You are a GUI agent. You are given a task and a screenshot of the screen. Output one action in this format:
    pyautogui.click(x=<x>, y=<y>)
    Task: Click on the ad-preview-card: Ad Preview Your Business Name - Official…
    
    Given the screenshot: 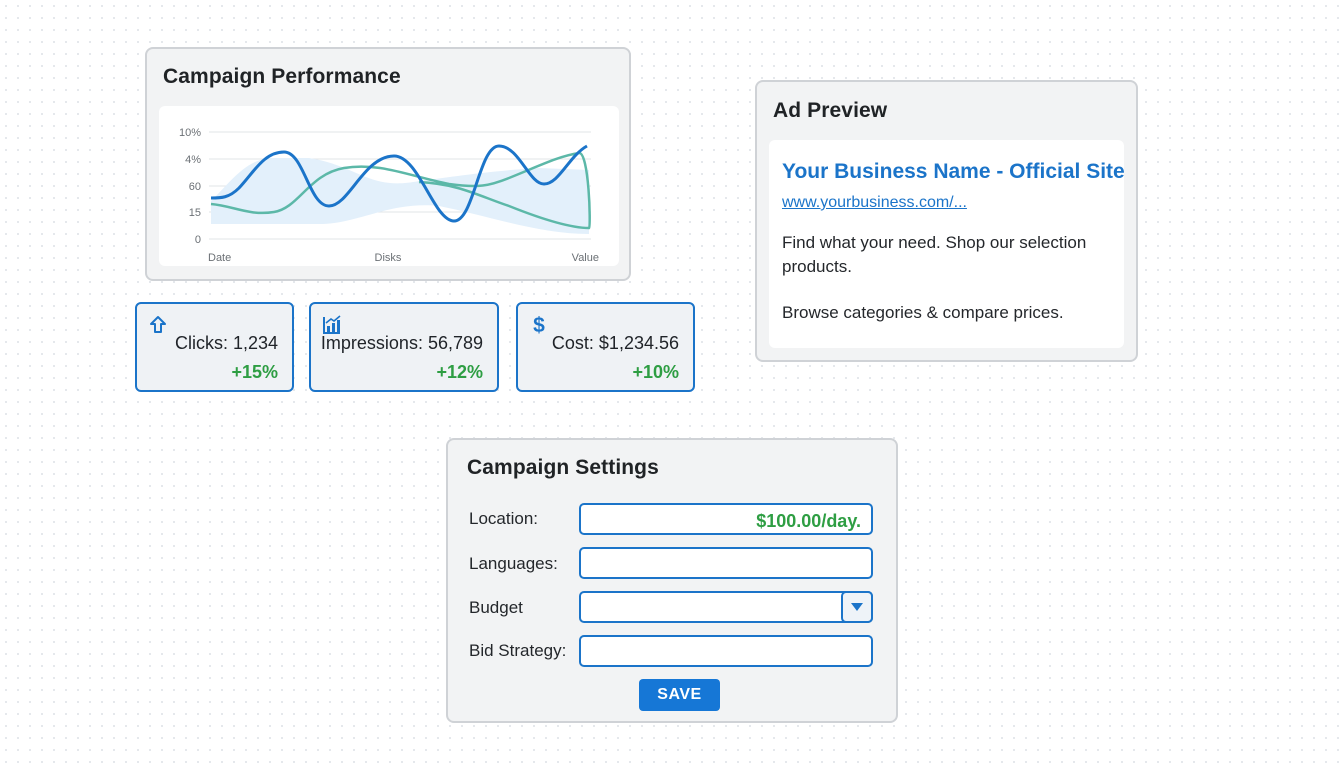 What is the action you would take?
    pyautogui.click(x=946, y=221)
    